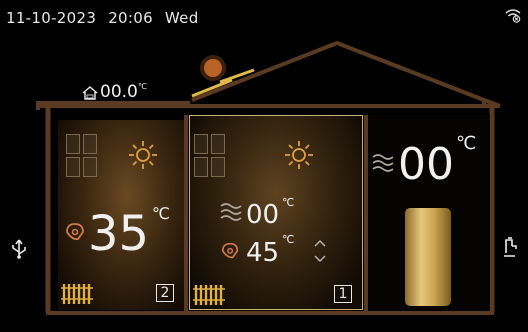 Image resolution: width=528 pixels, height=332 pixels. I want to click on hot-water-temperature-unit: ℃, so click(466, 143).